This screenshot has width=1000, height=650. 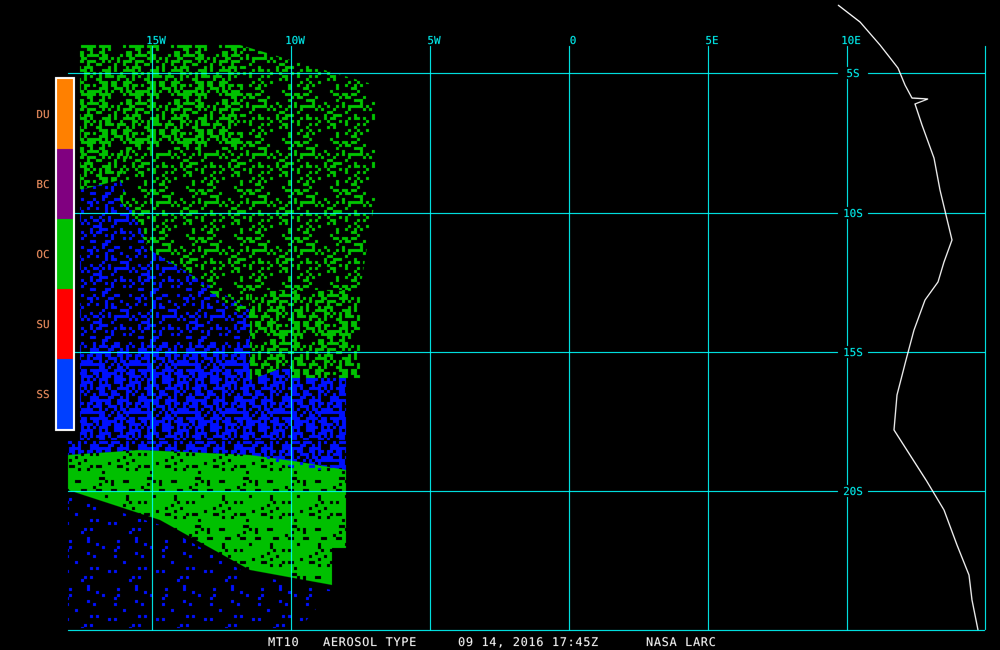 I want to click on legend-label: OC, so click(x=43, y=254).